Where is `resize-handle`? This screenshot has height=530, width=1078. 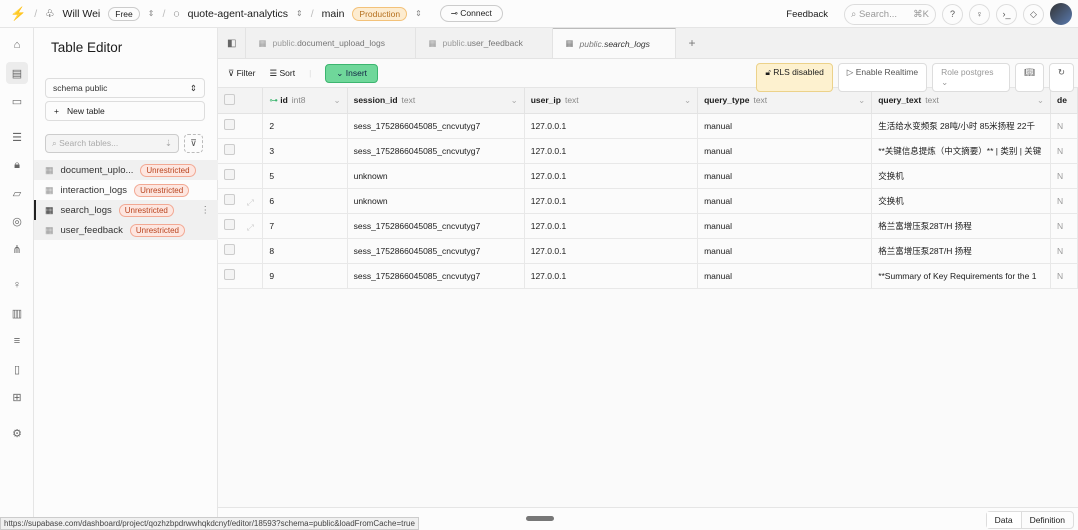
resize-handle is located at coordinates (540, 518).